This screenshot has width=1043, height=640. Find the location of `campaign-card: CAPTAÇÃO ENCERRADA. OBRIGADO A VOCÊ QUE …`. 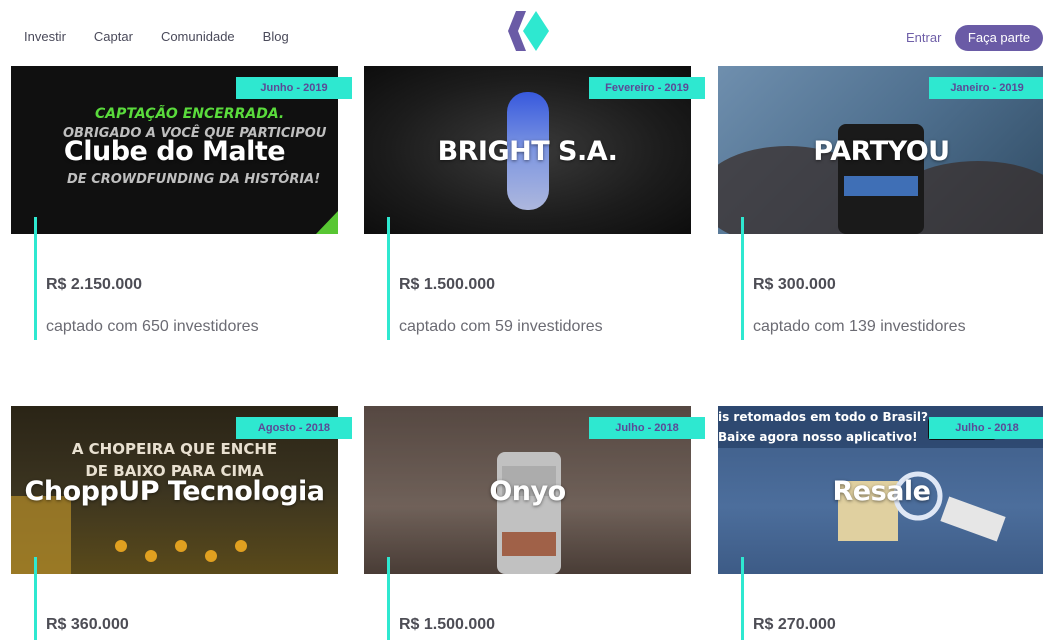

campaign-card: CAPTAÇÃO ENCERRADA. OBRIGADO A VOCÊ QUE … is located at coordinates (181, 211).